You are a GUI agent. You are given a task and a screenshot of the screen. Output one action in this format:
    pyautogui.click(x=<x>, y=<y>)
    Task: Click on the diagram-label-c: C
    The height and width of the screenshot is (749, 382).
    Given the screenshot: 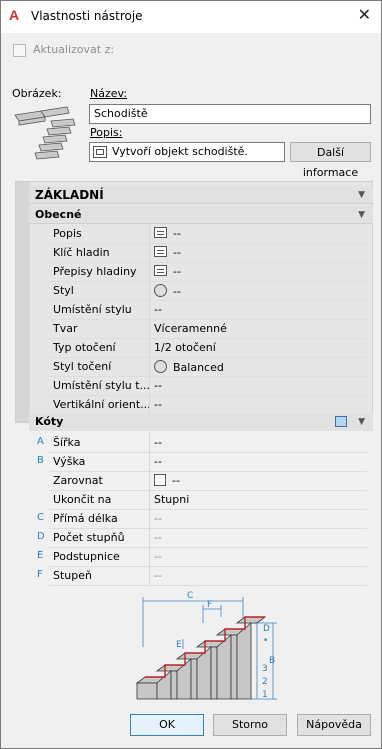 What is the action you would take?
    pyautogui.click(x=190, y=596)
    